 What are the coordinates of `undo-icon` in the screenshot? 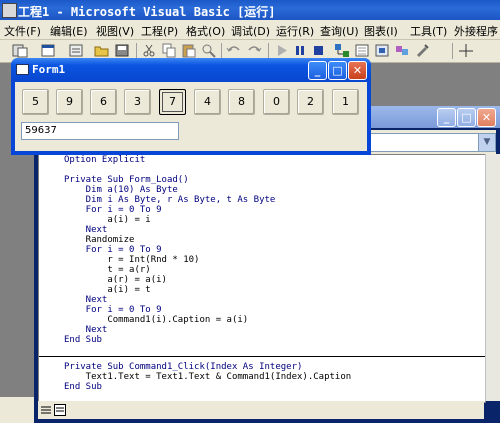 It's located at (234, 50).